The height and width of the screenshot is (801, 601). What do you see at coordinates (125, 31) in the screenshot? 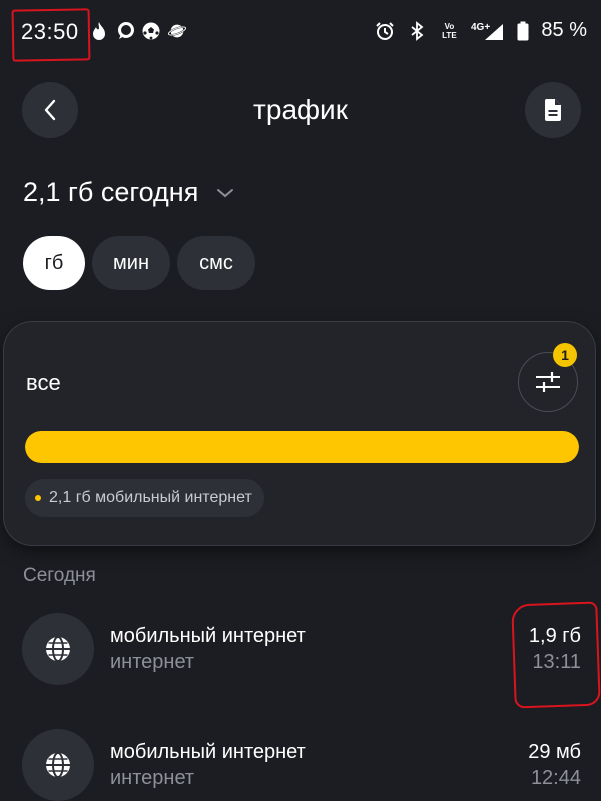
I see `chat-bubble-icon` at bounding box center [125, 31].